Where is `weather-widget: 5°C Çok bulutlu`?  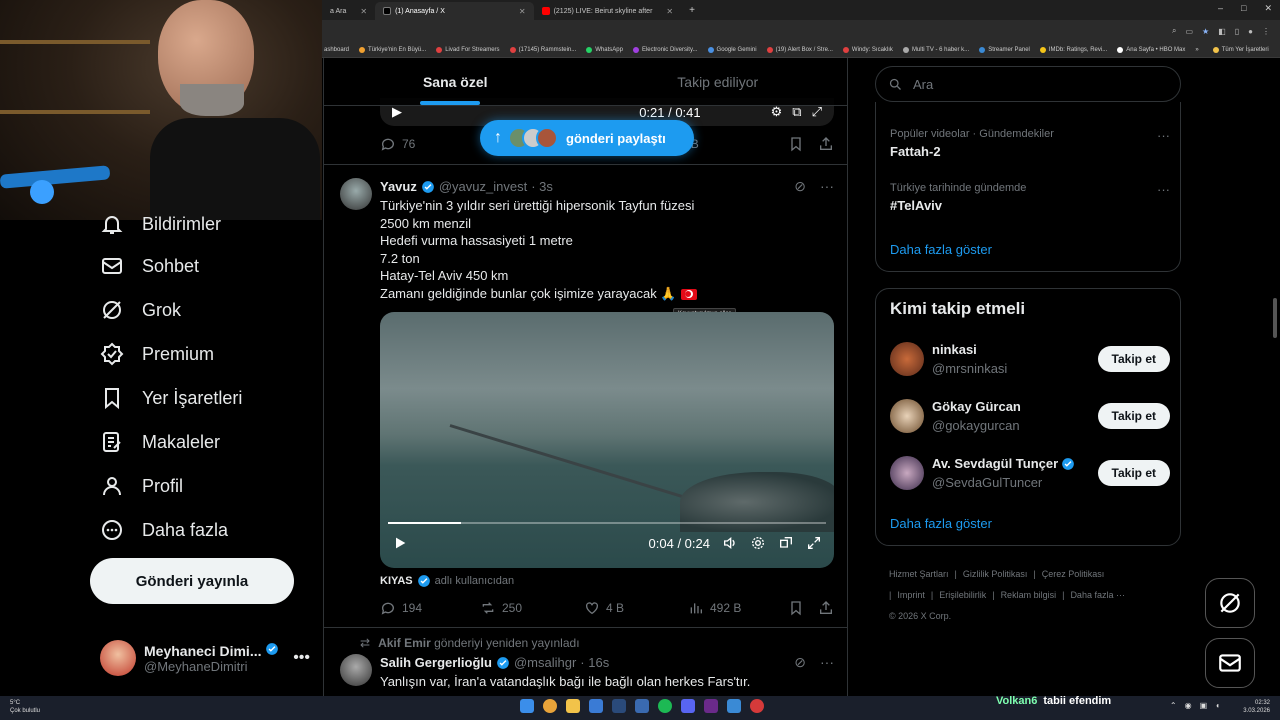 weather-widget: 5°C Çok bulutlu is located at coordinates (25, 707).